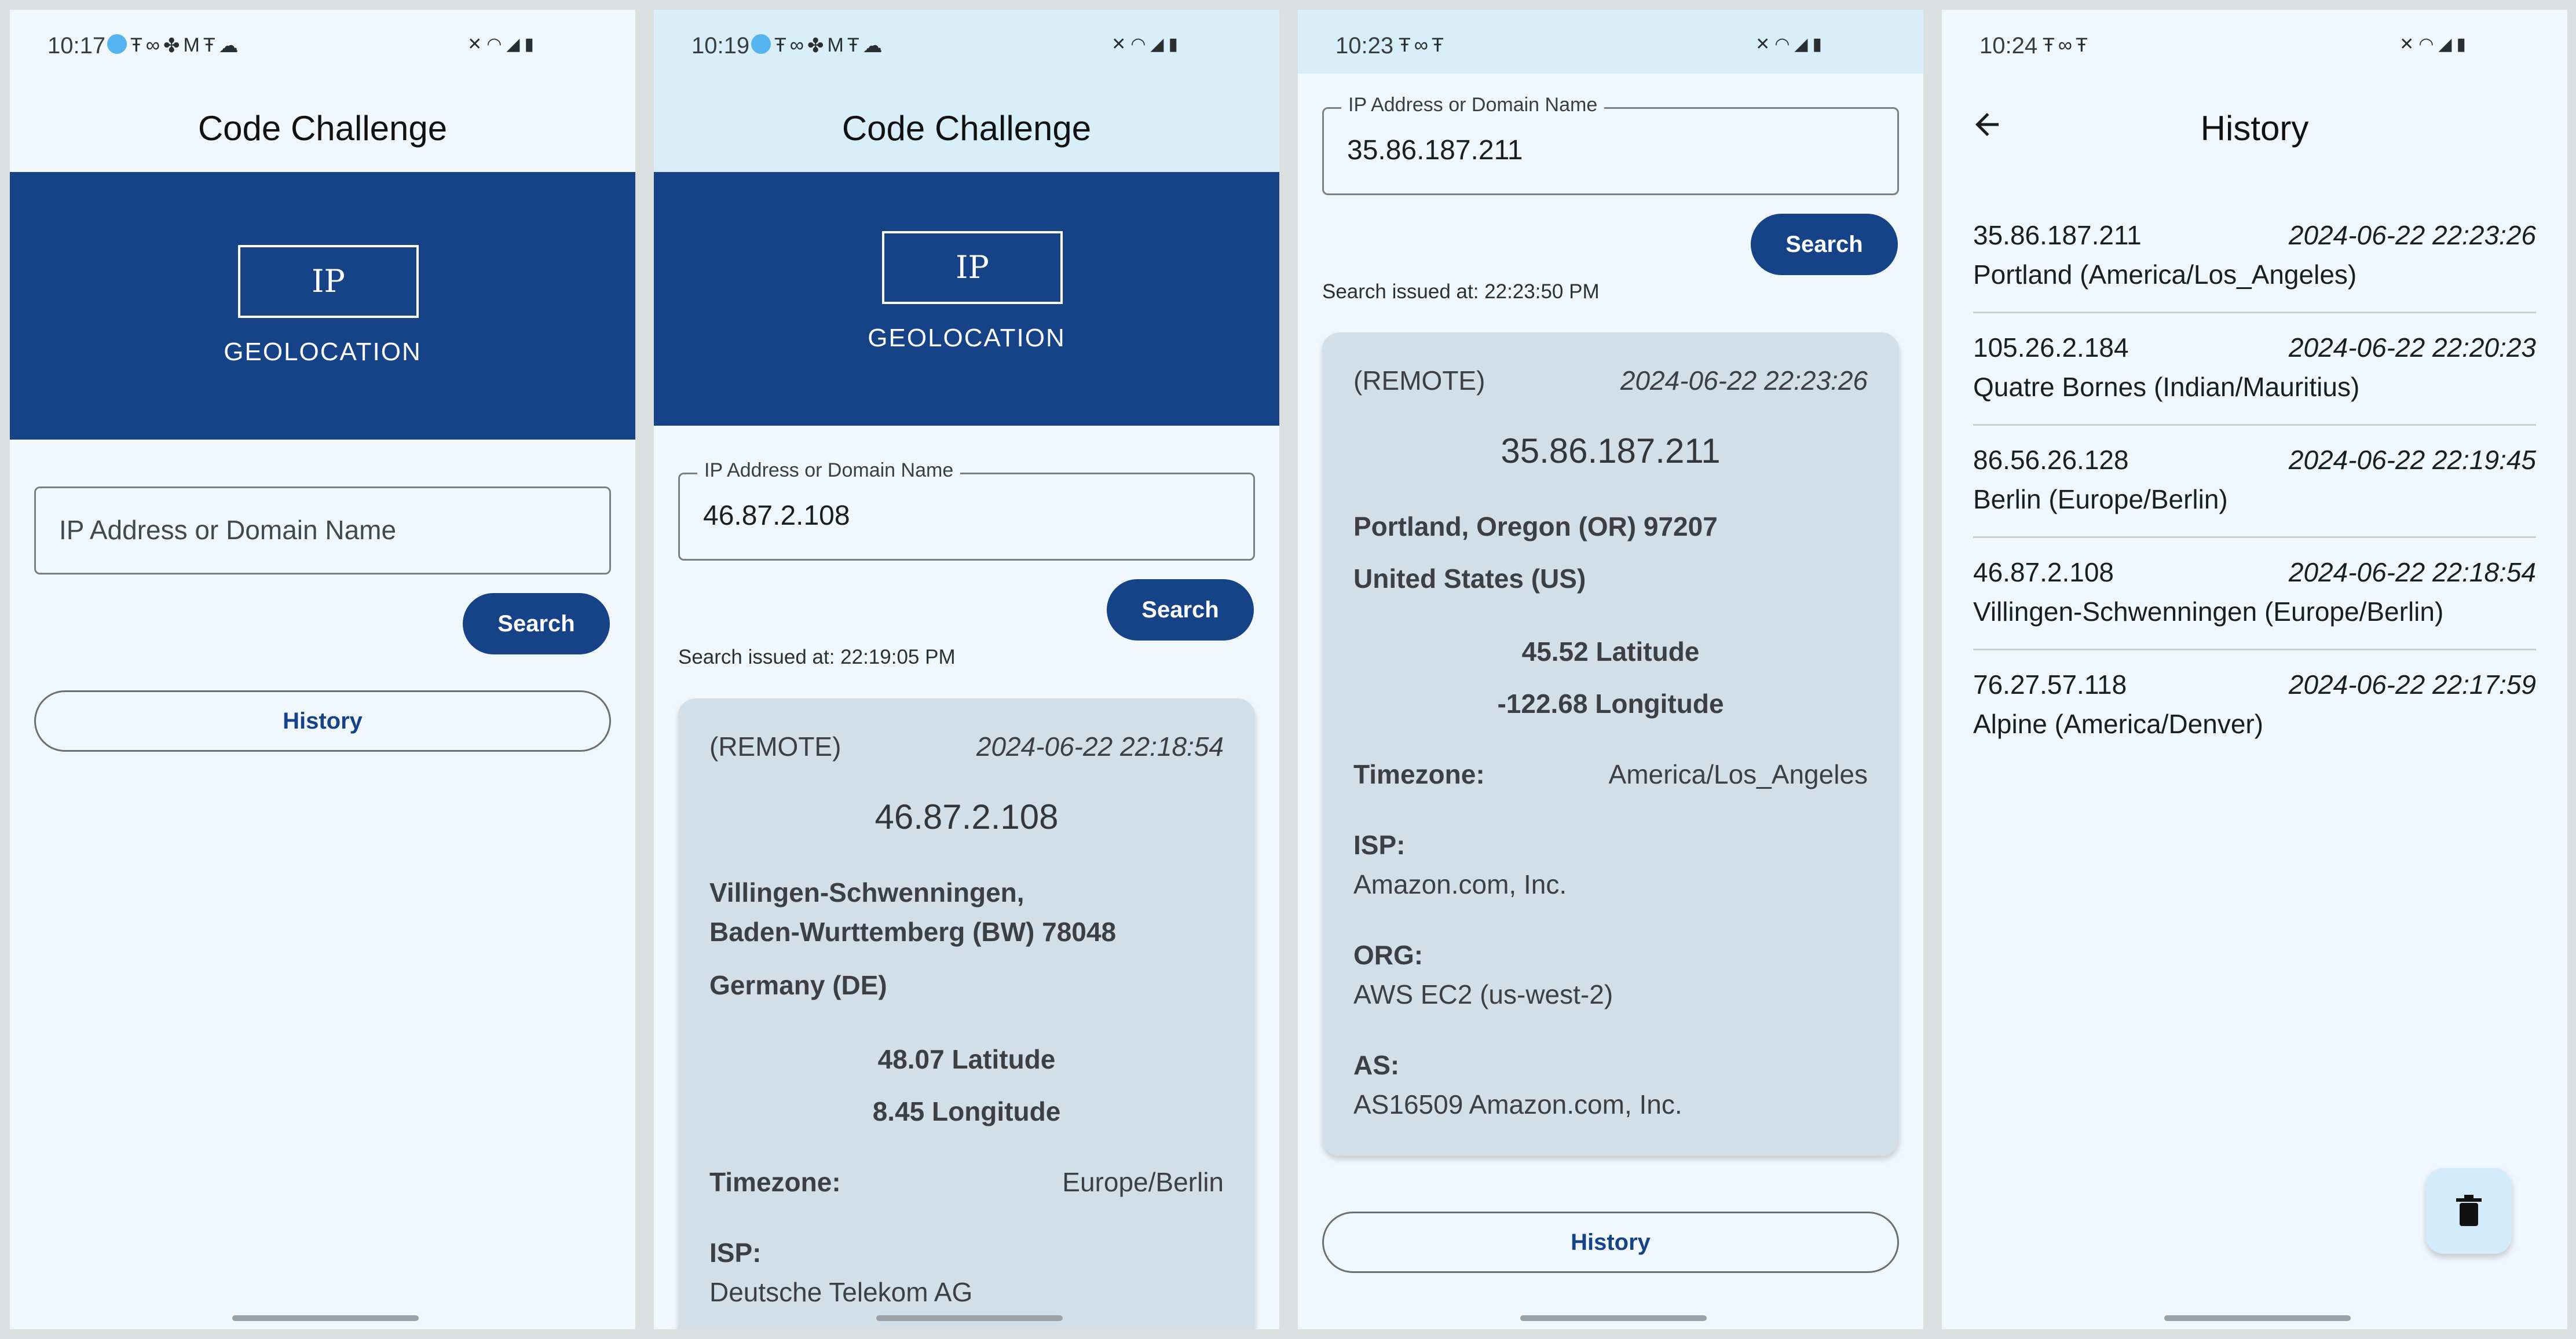 This screenshot has width=2576, height=1339. I want to click on ip-geolocation-banner: IP GEOLOCATION, so click(322, 306).